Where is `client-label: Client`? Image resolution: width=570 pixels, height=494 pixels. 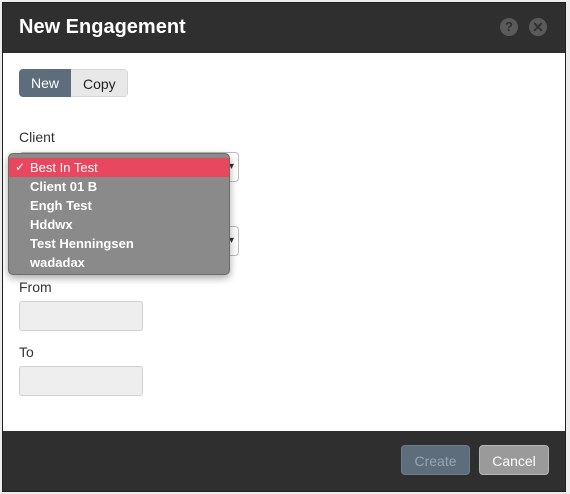
client-label: Client is located at coordinates (37, 137).